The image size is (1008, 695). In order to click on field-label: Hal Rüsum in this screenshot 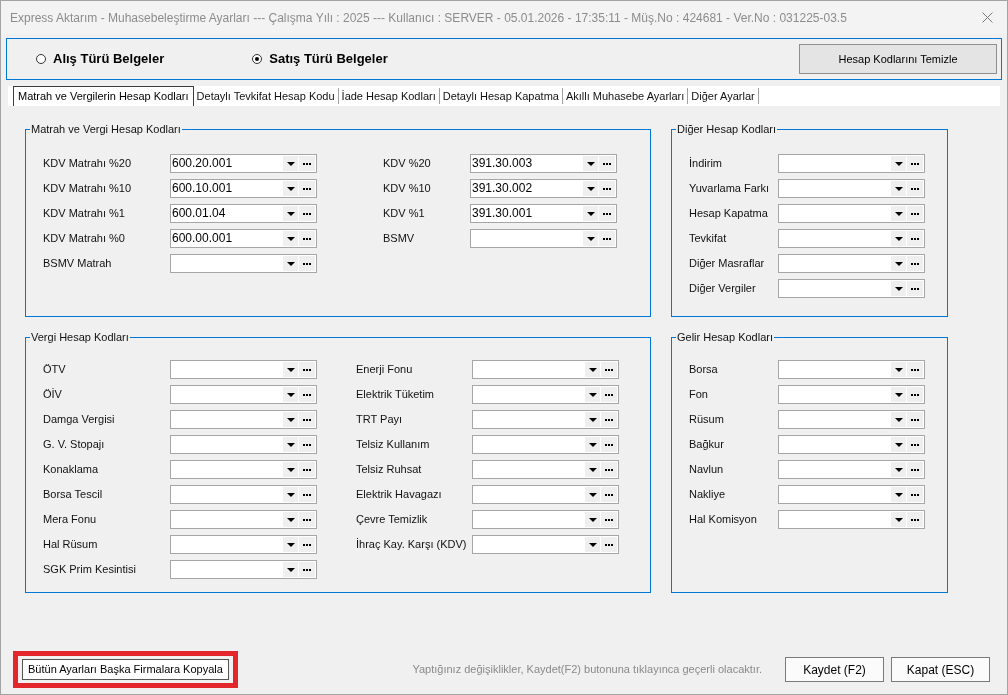, I will do `click(70, 544)`.